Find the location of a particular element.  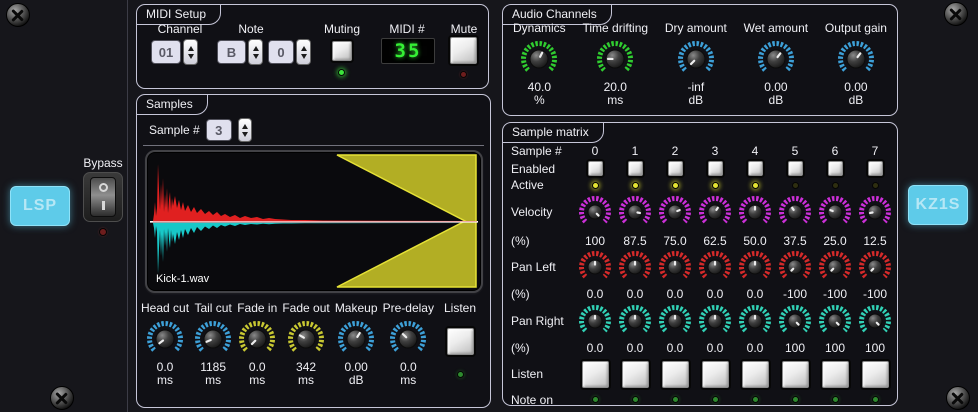

dry-amount-knob is located at coordinates (696, 59).